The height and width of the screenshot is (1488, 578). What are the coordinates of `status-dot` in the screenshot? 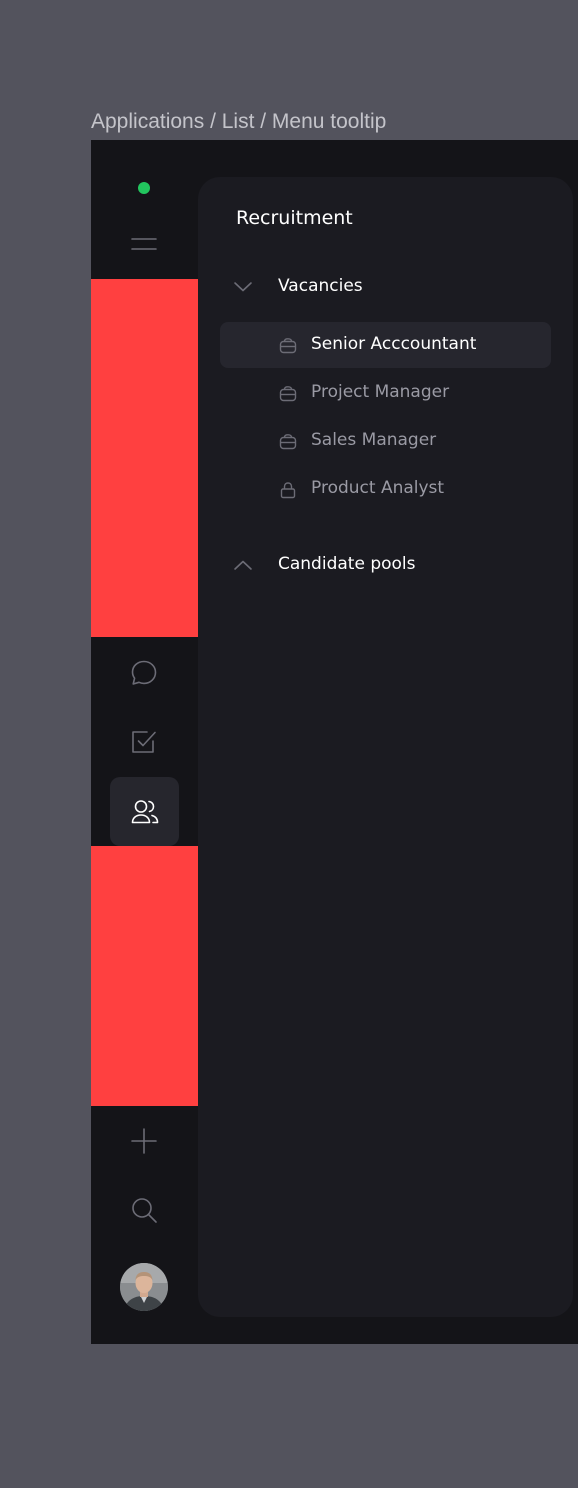 It's located at (144, 188).